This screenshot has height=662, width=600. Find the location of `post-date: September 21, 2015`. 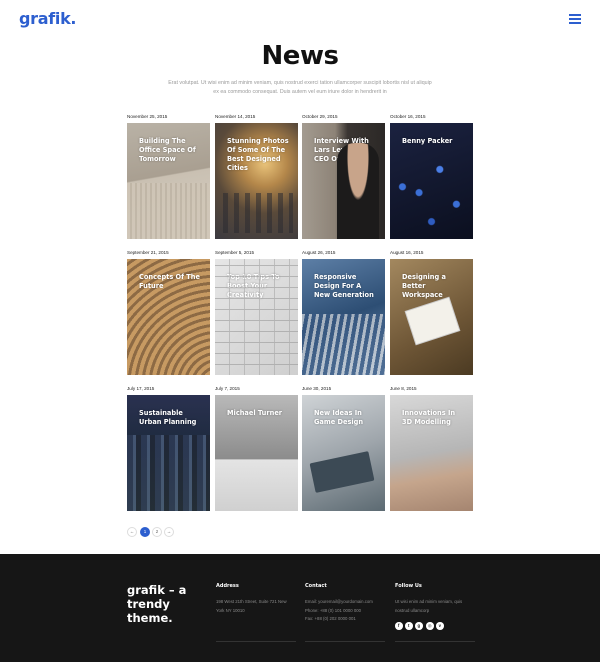

post-date: September 21, 2015 is located at coordinates (148, 252).